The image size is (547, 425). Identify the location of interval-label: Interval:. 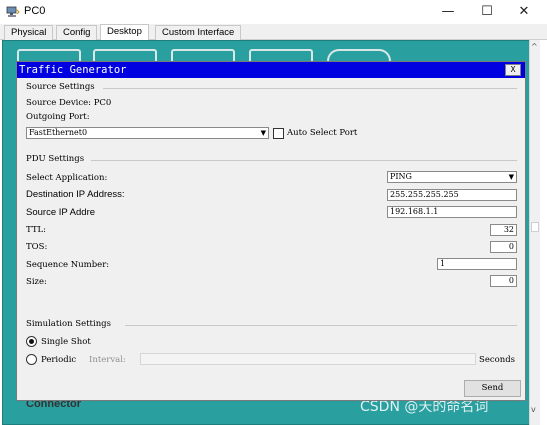
(107, 360).